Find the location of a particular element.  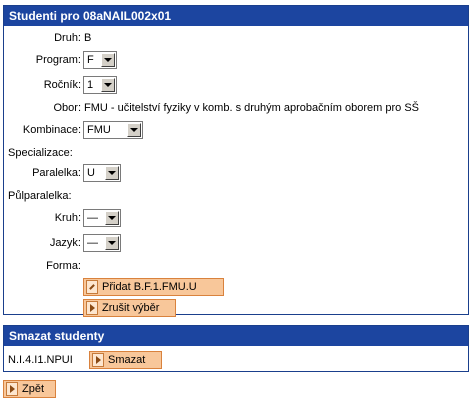

jazyk-select: — is located at coordinates (102, 243).